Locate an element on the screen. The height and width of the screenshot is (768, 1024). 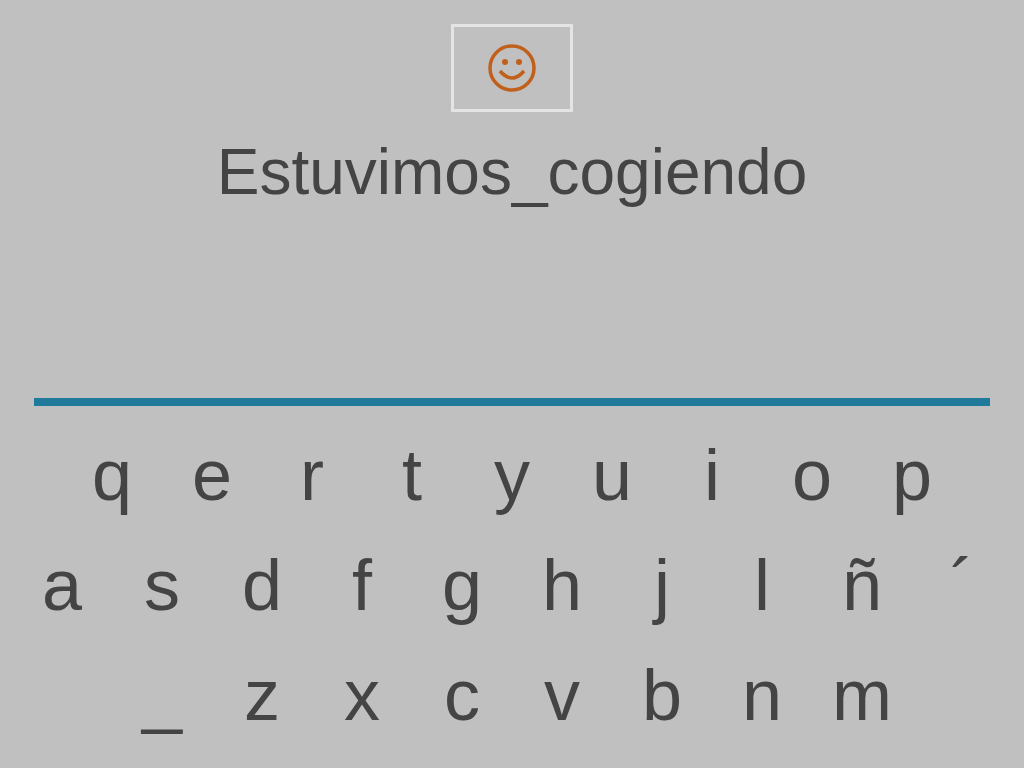
letter-key: t is located at coordinates (412, 475).